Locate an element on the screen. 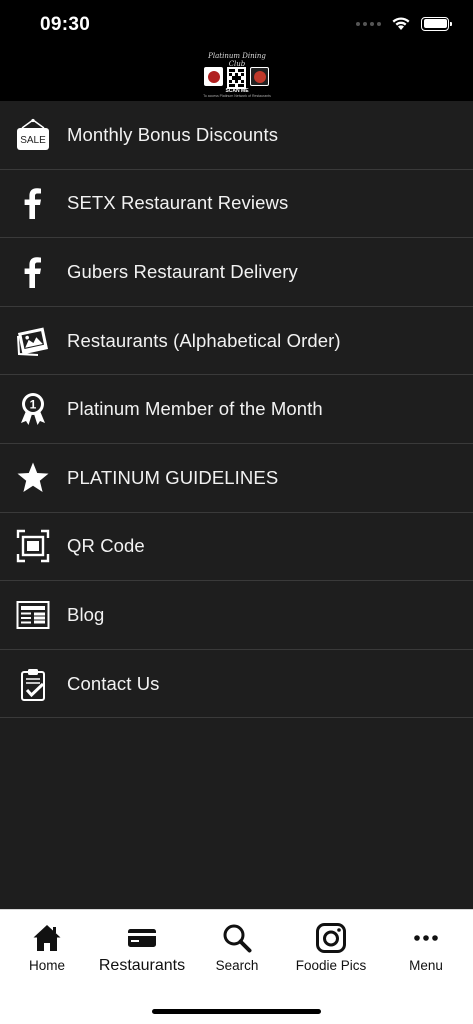 This screenshot has width=473, height=1024. sale-tag-icon: SALE is located at coordinates (33, 135).